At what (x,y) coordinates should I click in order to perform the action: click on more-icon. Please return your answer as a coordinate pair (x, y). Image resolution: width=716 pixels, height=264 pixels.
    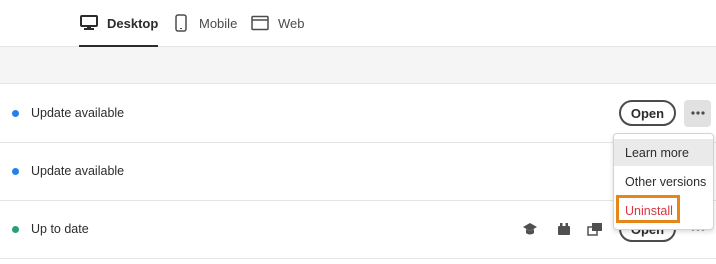
    Looking at the image, I should click on (697, 113).